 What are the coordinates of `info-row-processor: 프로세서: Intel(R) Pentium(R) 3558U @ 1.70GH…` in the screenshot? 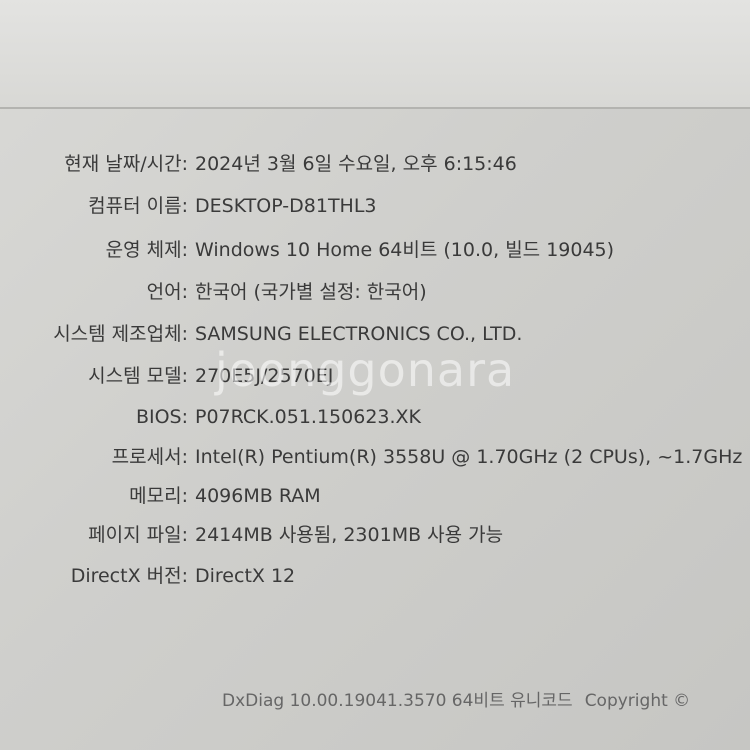 It's located at (375, 457).